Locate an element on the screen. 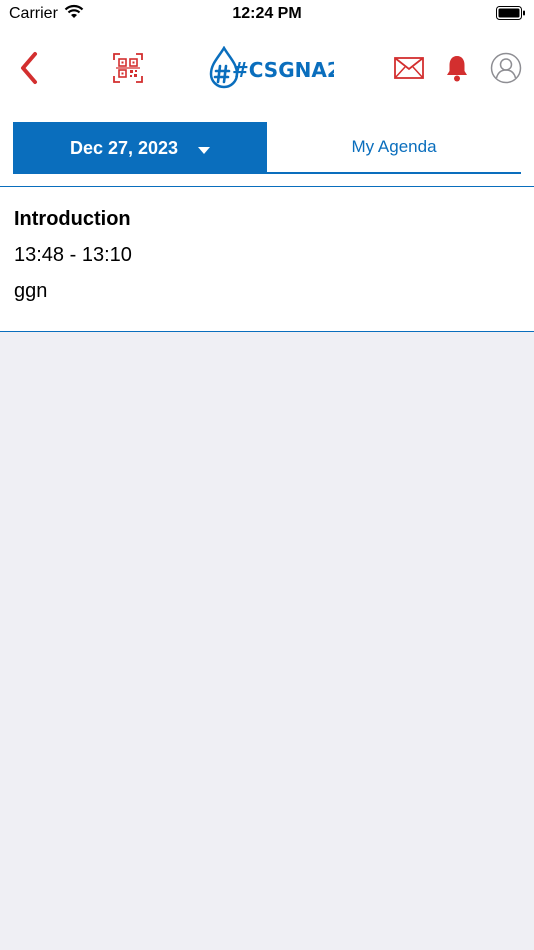  qr-code-icon is located at coordinates (128, 68).